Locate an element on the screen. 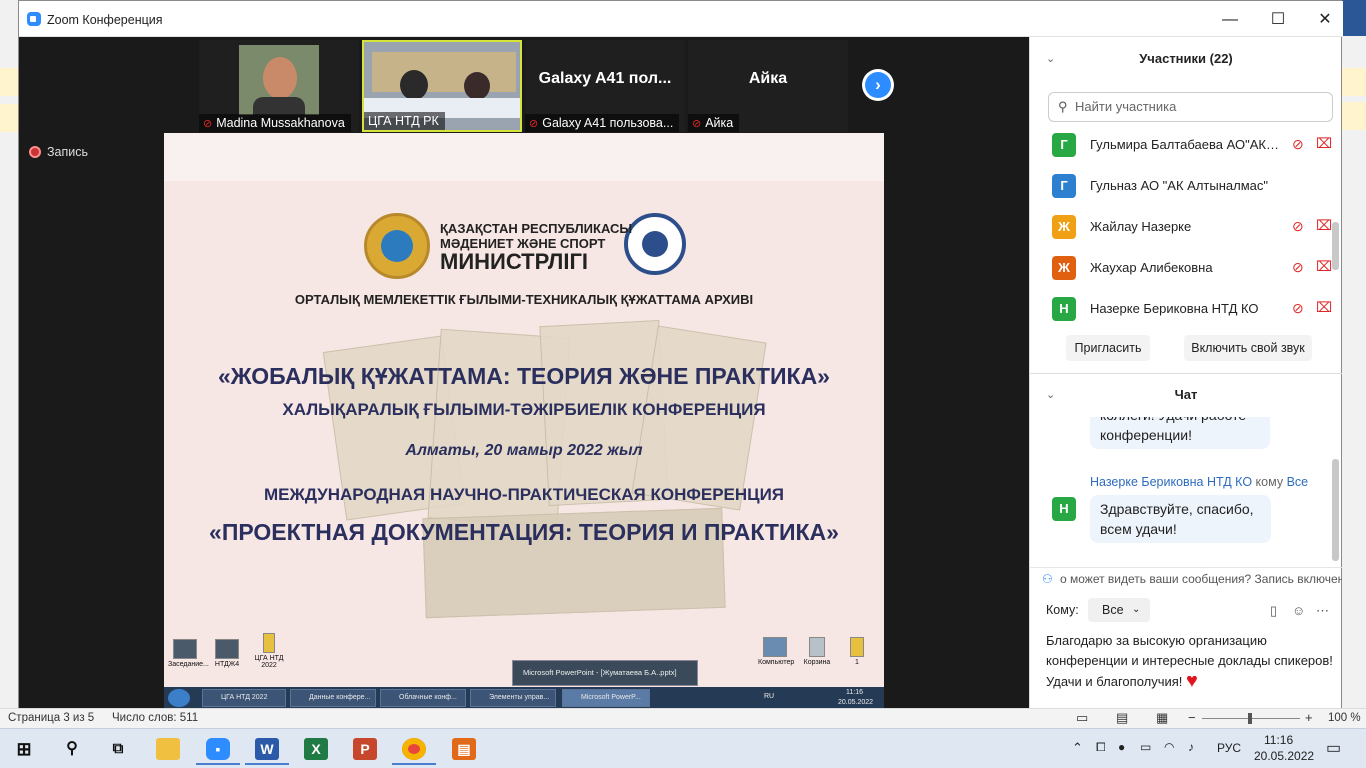 This screenshot has width=1366, height=768. clock-time: 11:16 is located at coordinates (1278, 740).